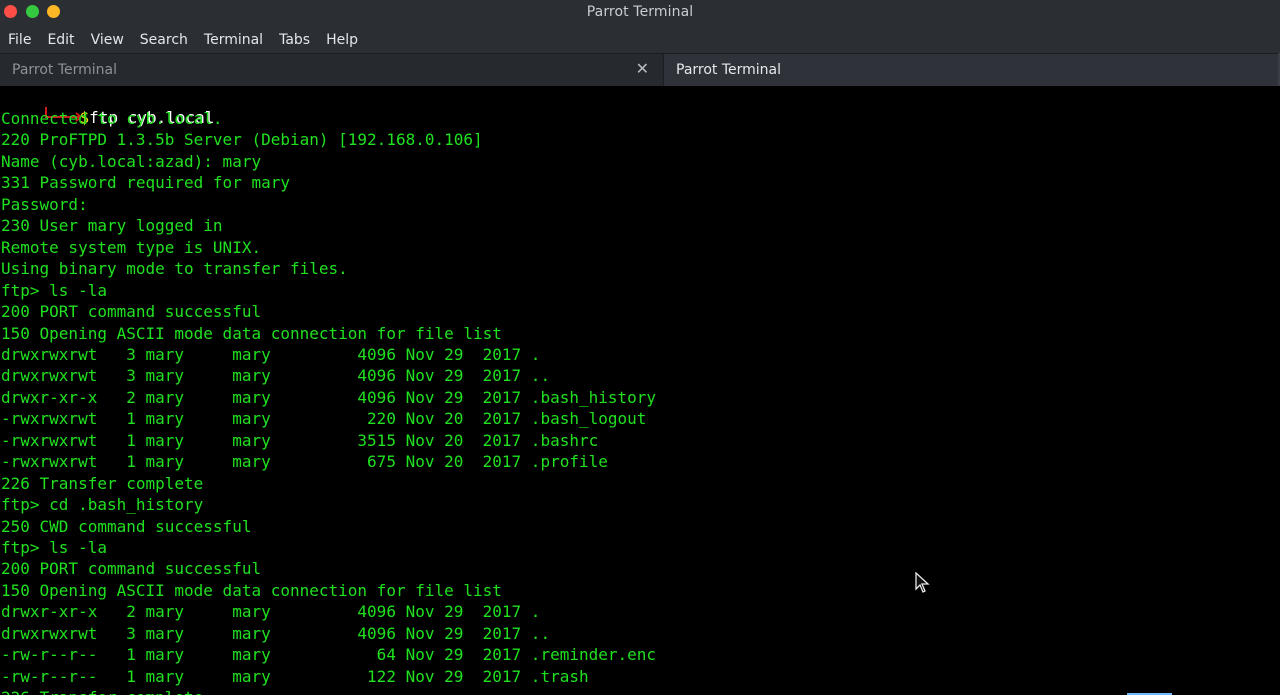 The image size is (1280, 695). I want to click on terminal-line: Connected to cyb.local., so click(112, 118).